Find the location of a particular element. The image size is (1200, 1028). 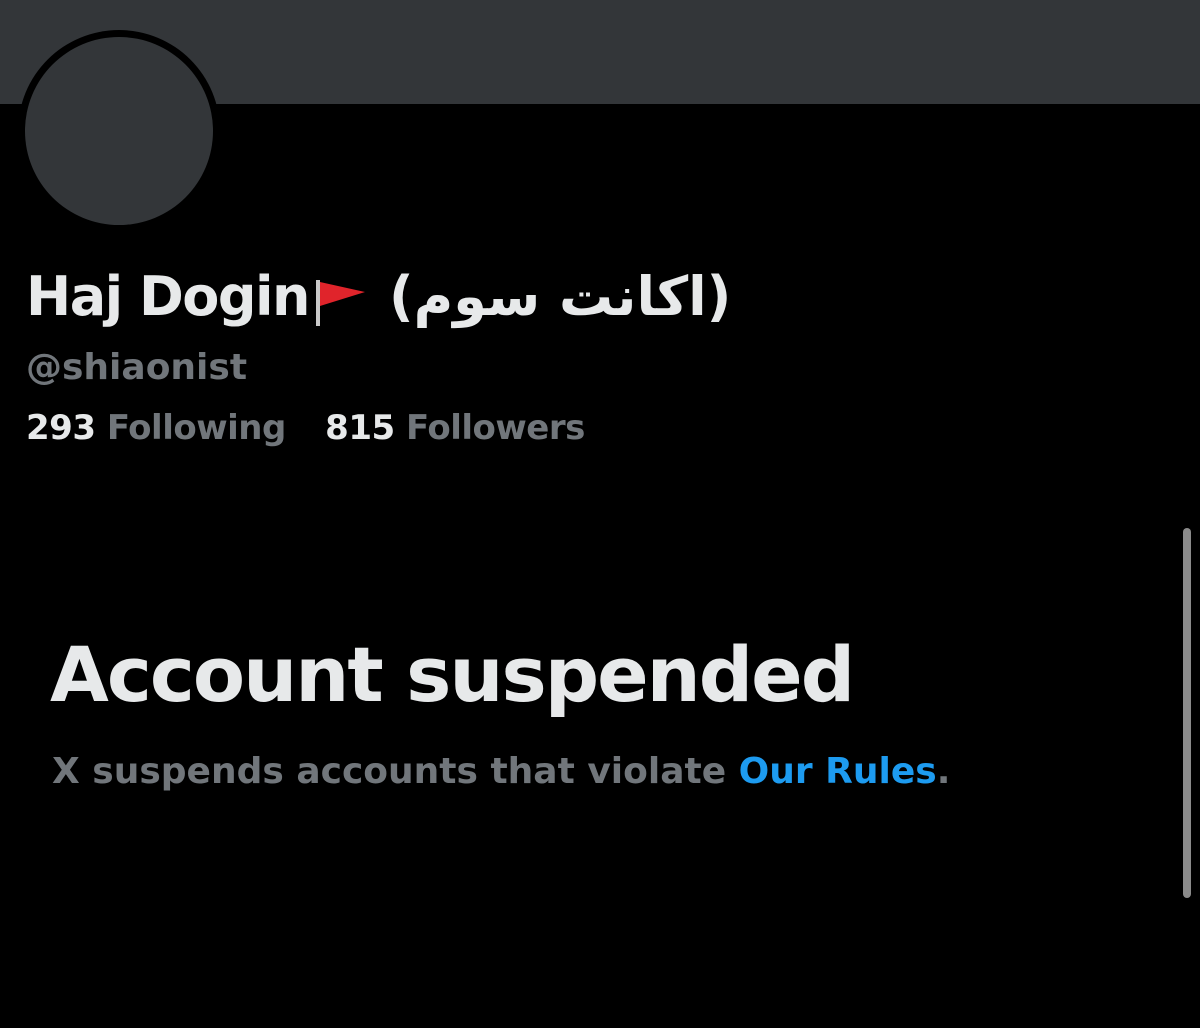

followers-count: 815 is located at coordinates (360, 428).